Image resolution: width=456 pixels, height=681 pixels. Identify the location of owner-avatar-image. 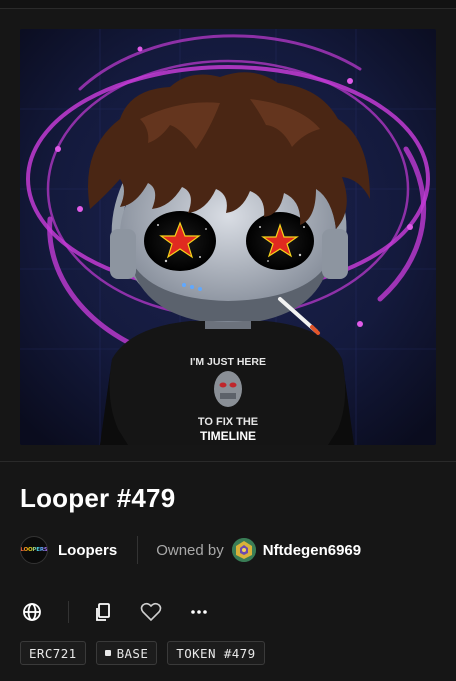
(243, 550).